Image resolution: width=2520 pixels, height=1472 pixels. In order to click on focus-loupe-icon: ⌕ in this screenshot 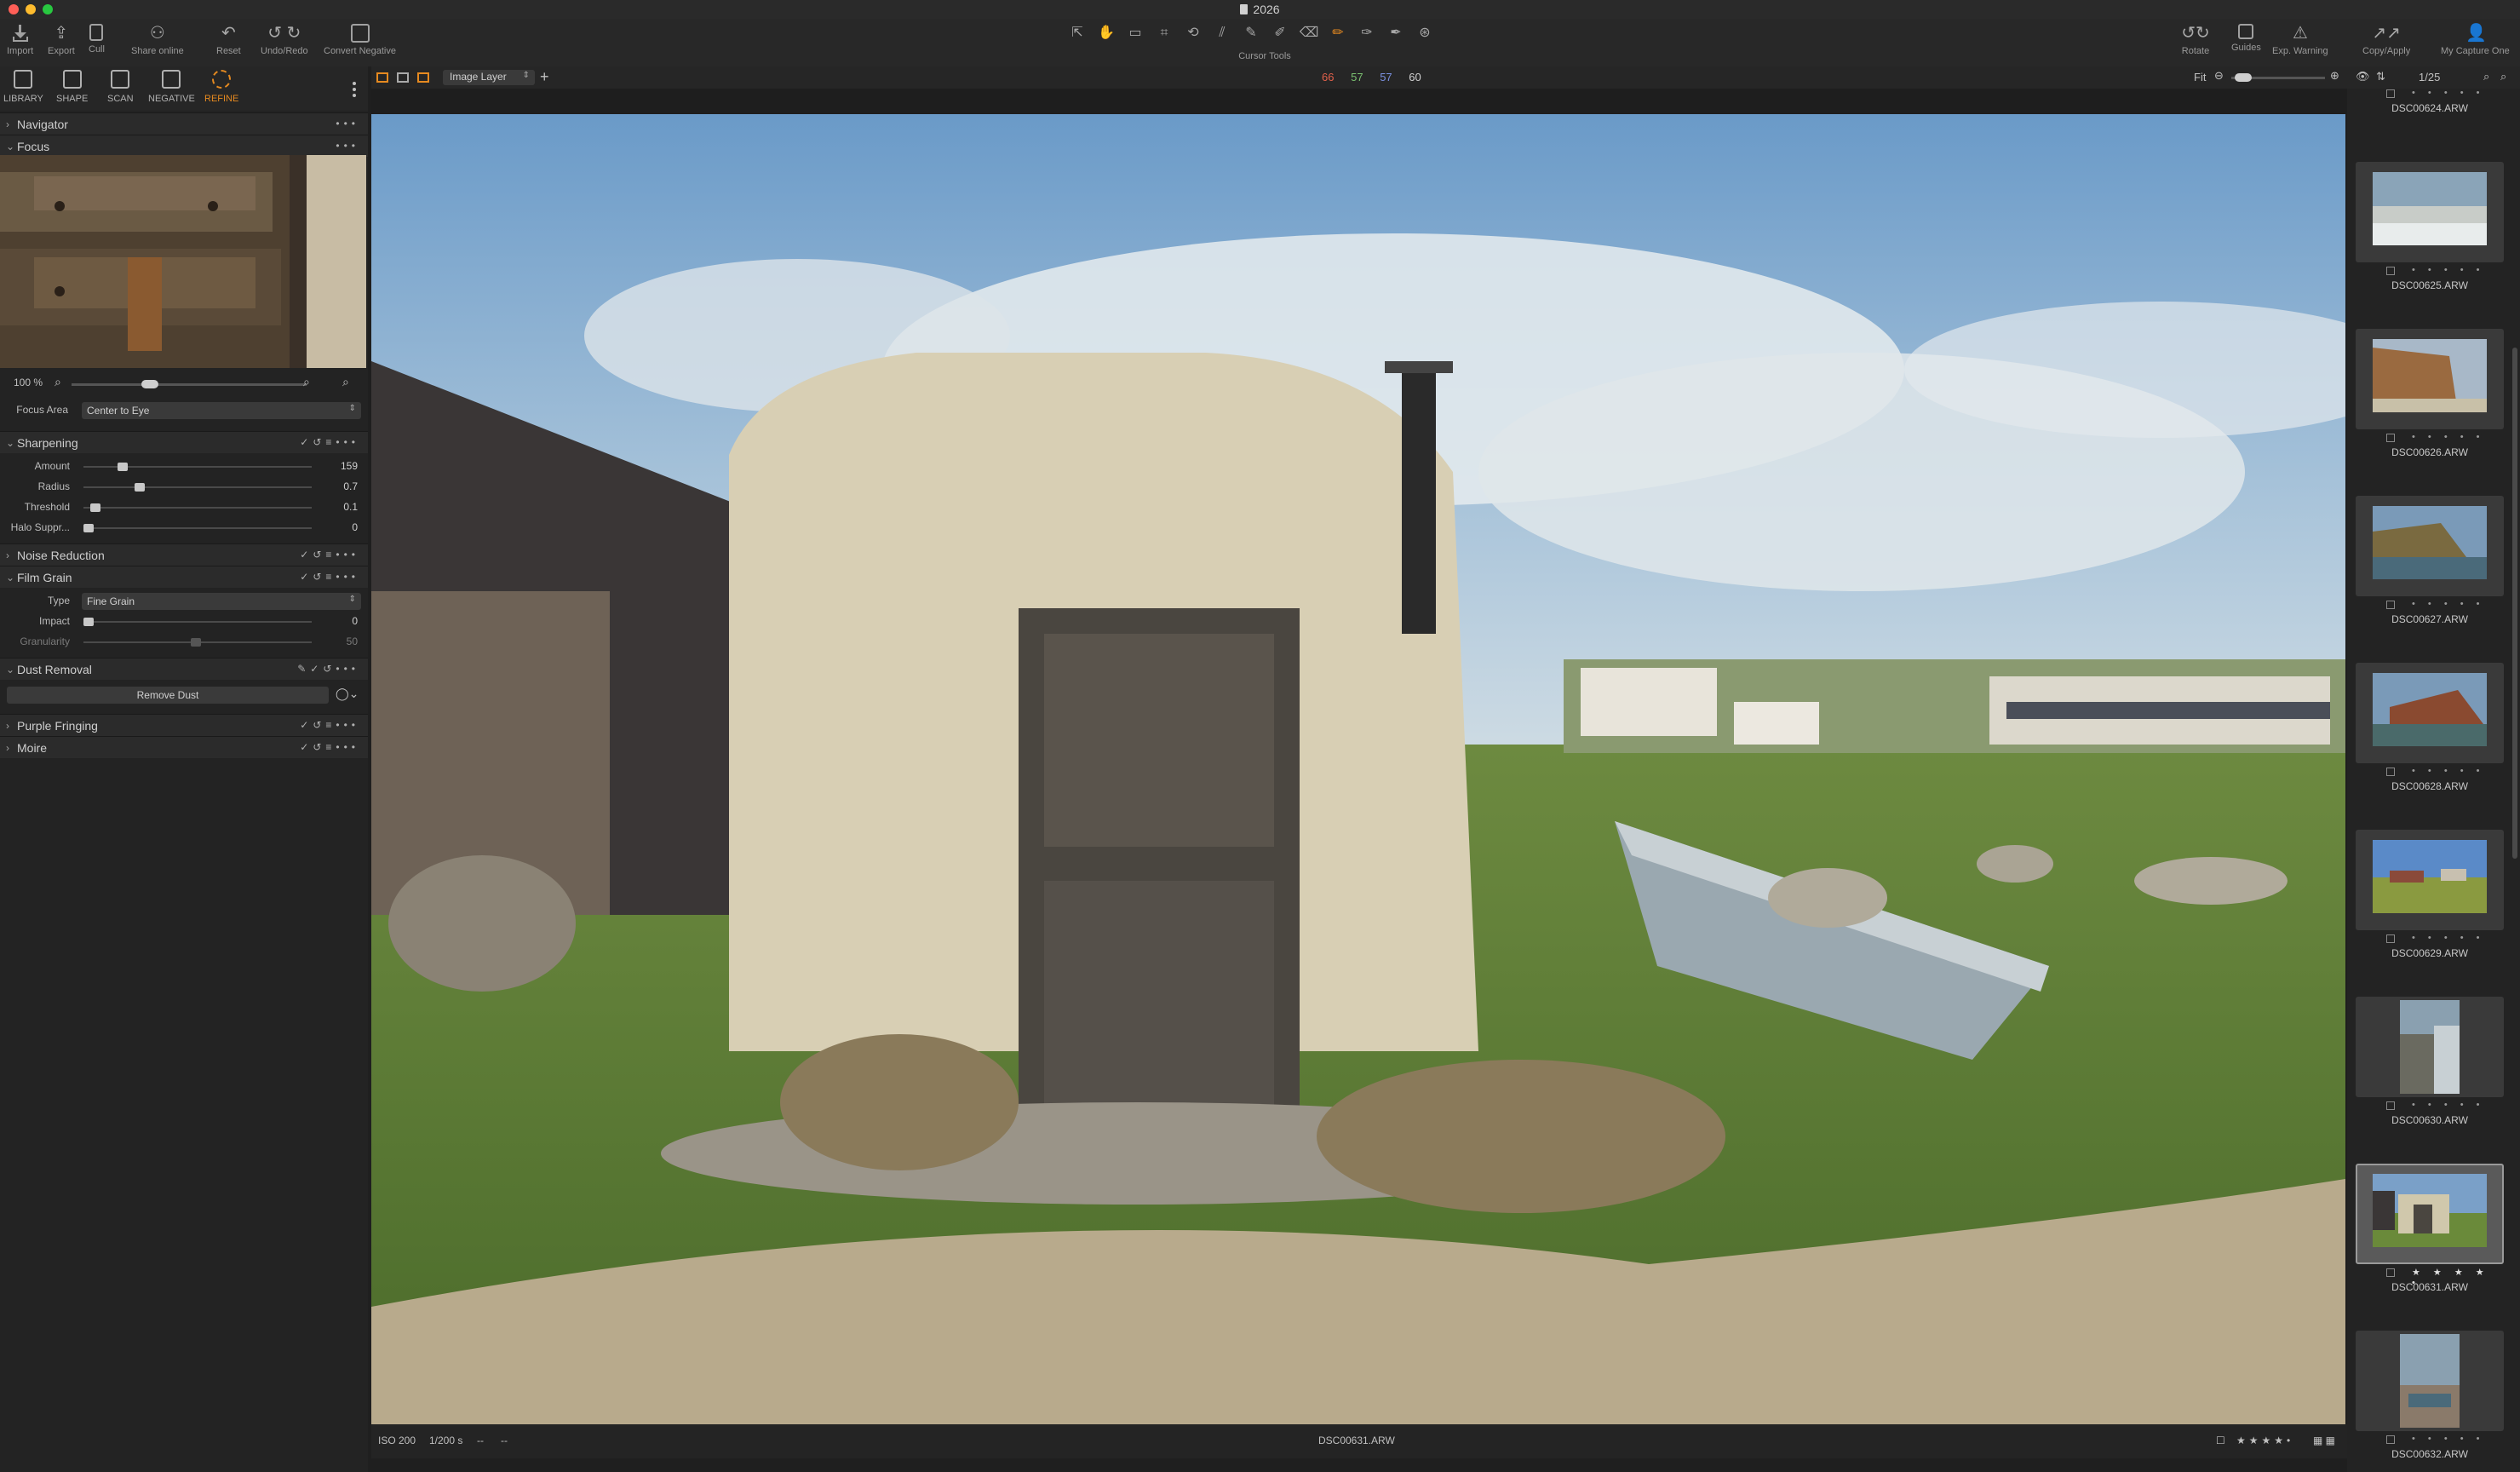, I will do `click(345, 382)`.